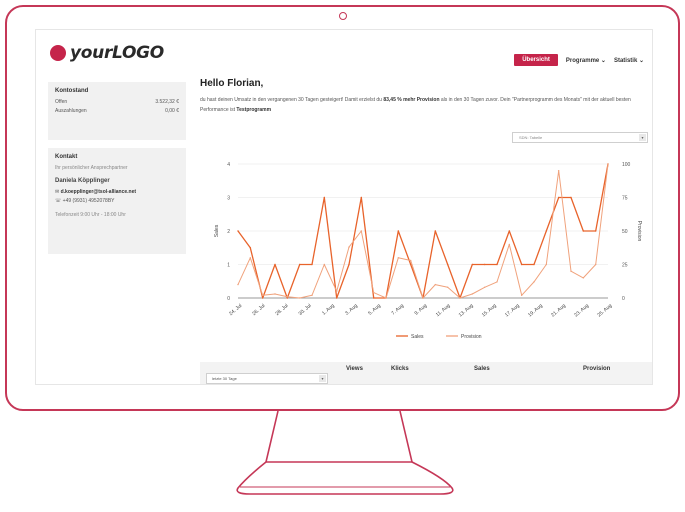  What do you see at coordinates (228, 165) in the screenshot?
I see `y-tick-label: 4` at bounding box center [228, 165].